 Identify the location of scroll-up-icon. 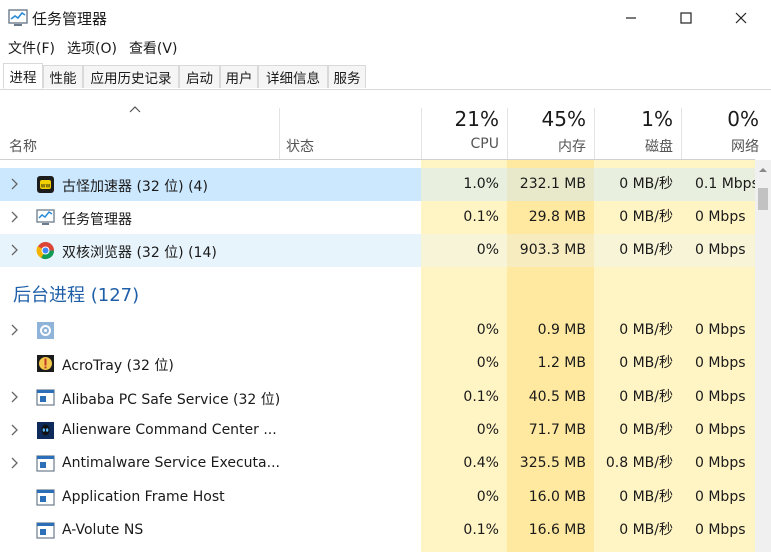
(763, 170).